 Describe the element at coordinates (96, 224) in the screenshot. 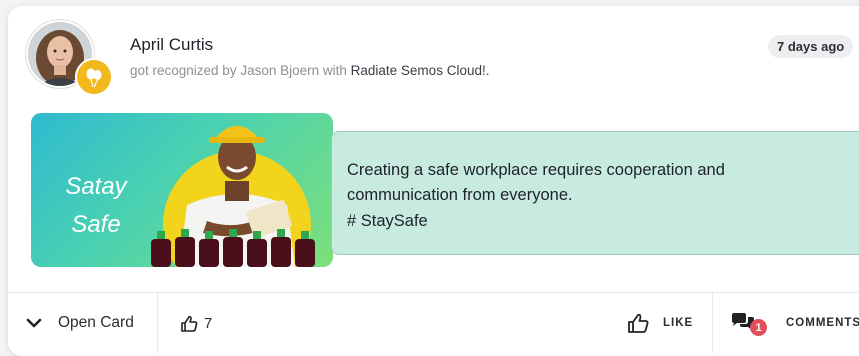

I see `banner-title-line2: Safe` at that location.